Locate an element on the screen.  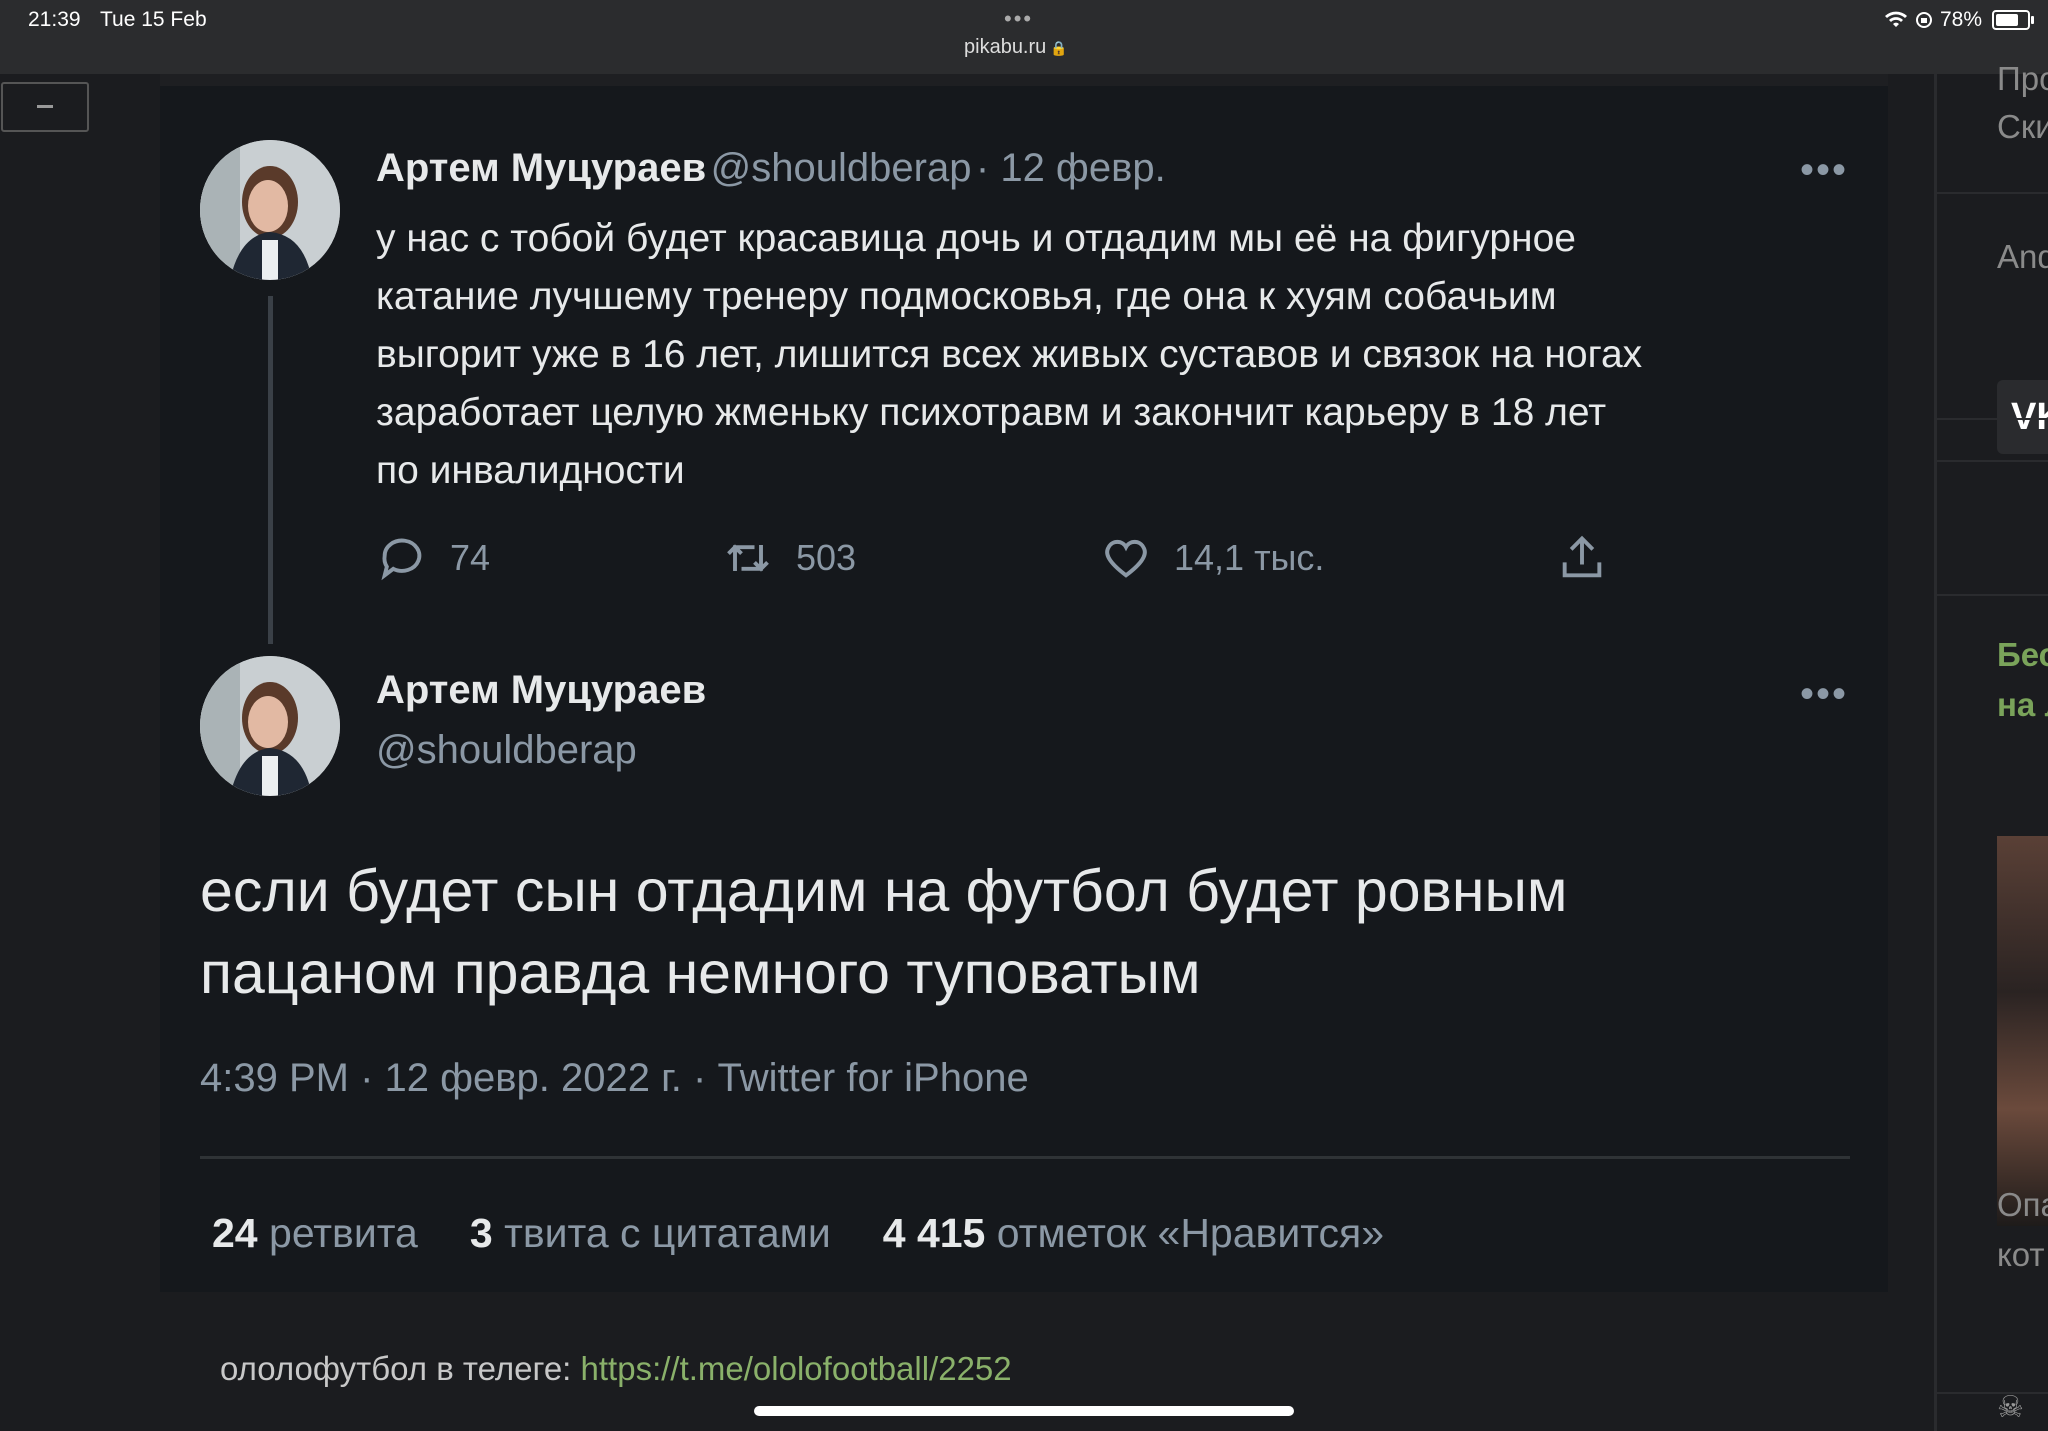
sidebar-text: Ски is located at coordinates (2022, 127).